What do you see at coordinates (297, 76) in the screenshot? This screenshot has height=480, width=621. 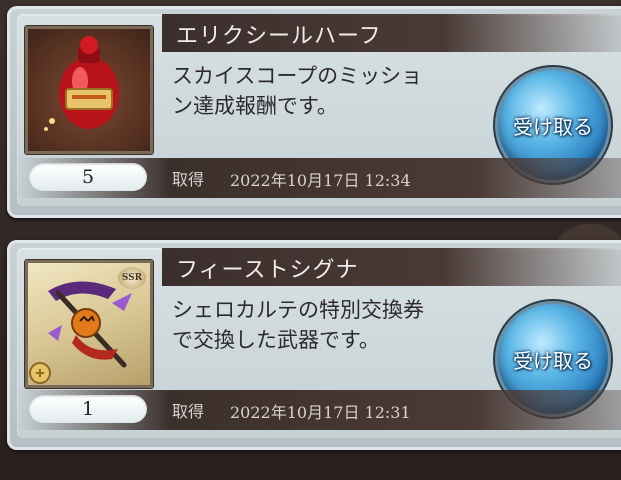 I see `description-line: スカイスコープのミッショ` at bounding box center [297, 76].